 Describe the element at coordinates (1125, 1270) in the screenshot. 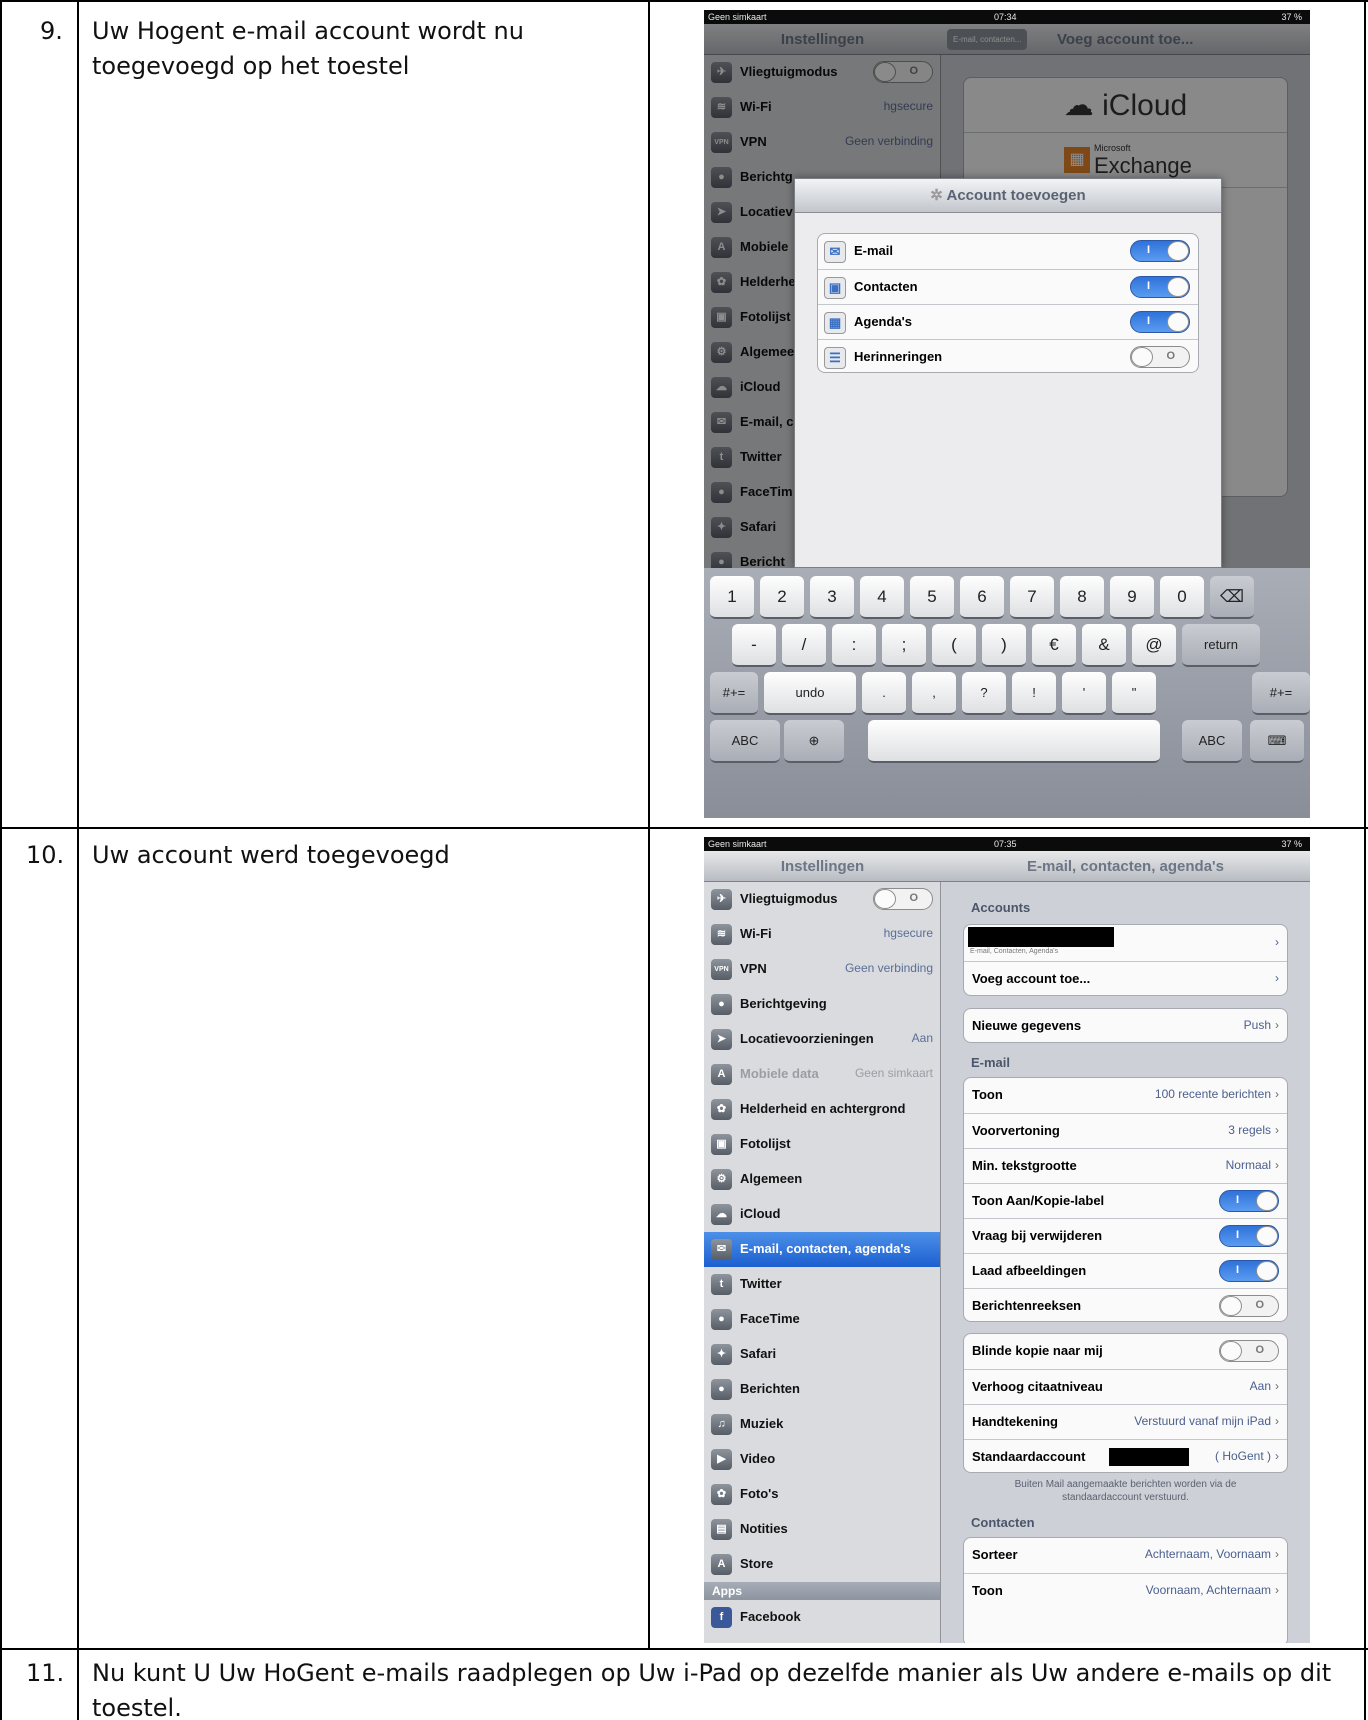

I see `settings-row: Laad afbeeldingen I` at that location.